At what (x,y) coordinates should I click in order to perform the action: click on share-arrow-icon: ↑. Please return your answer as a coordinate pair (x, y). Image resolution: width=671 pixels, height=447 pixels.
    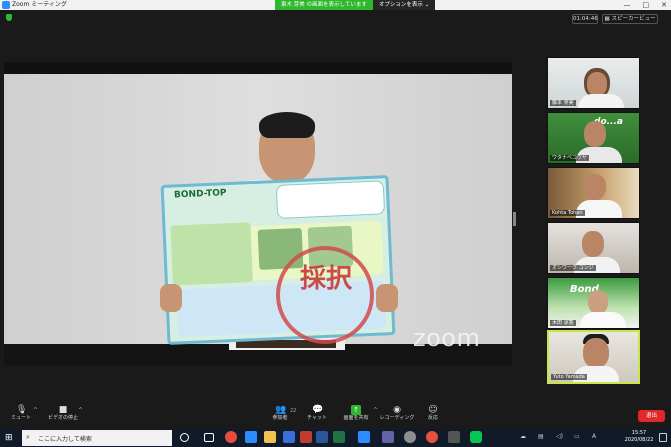
    Looking at the image, I should click on (356, 410).